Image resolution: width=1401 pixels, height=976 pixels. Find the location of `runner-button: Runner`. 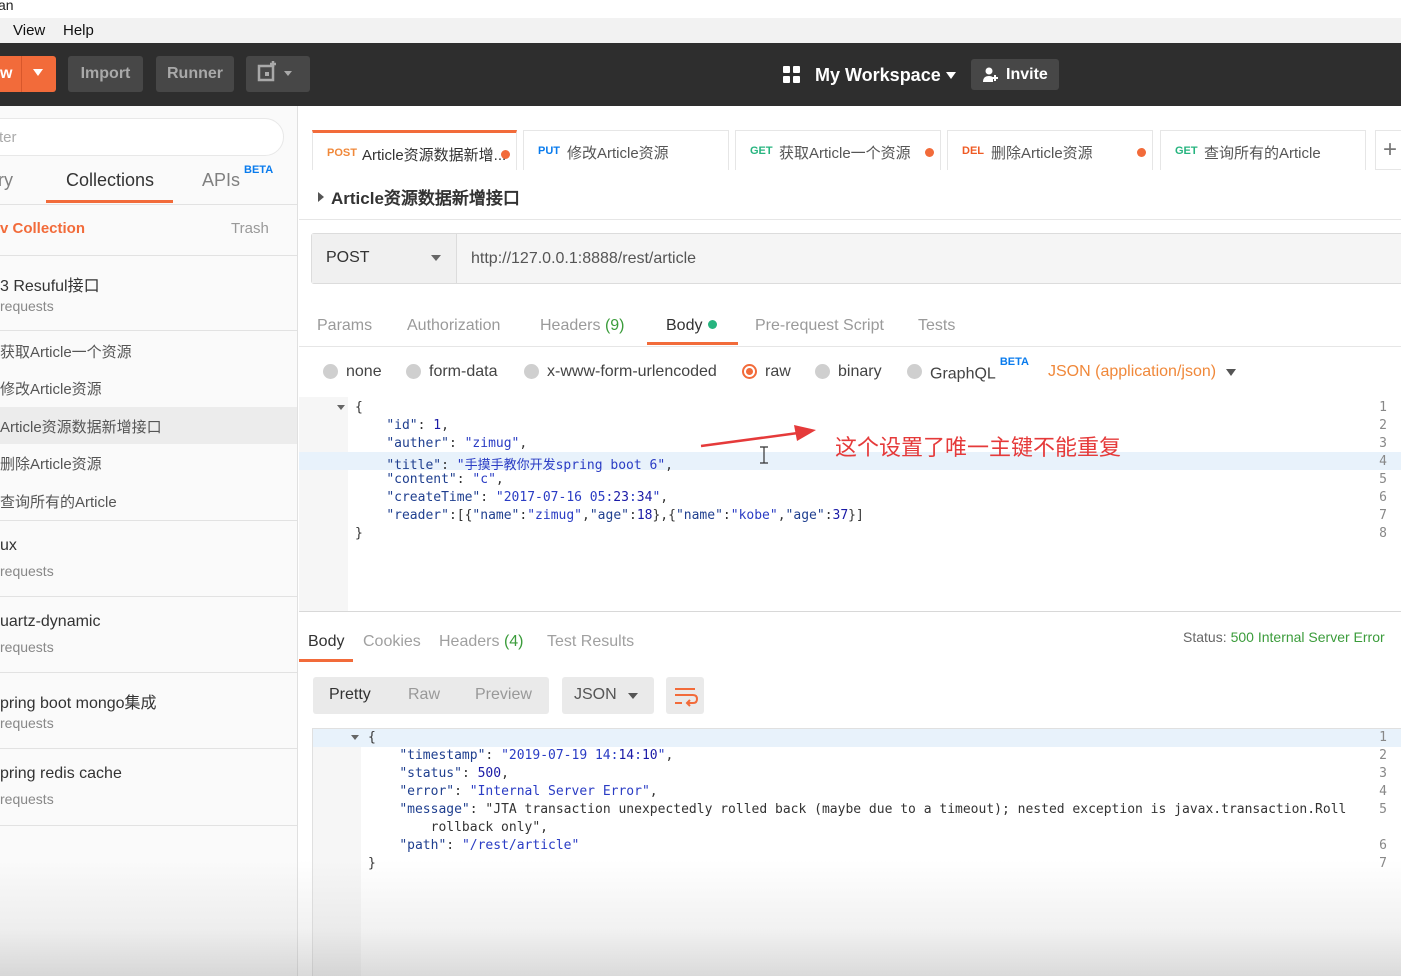

runner-button: Runner is located at coordinates (195, 74).